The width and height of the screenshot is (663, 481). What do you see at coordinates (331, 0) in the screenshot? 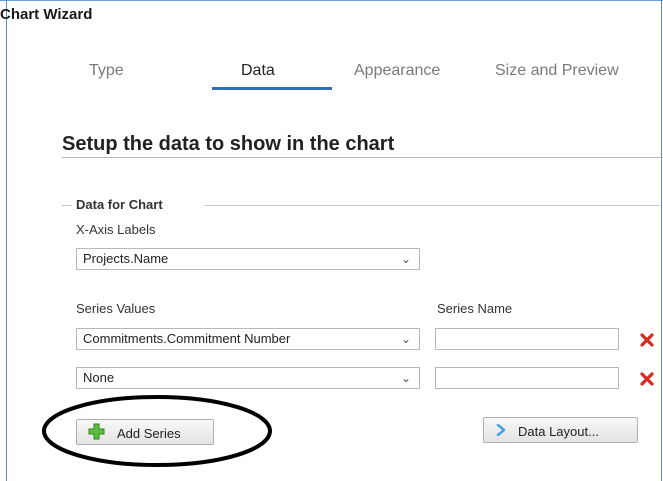
I see `window-frame-top` at bounding box center [331, 0].